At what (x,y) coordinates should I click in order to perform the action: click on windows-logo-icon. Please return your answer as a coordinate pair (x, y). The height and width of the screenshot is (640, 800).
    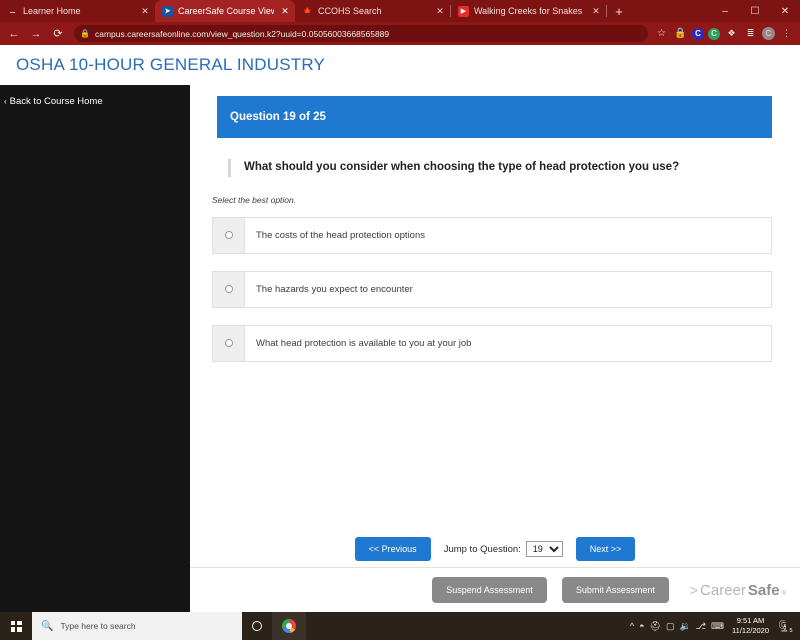
    Looking at the image, I should click on (16, 626).